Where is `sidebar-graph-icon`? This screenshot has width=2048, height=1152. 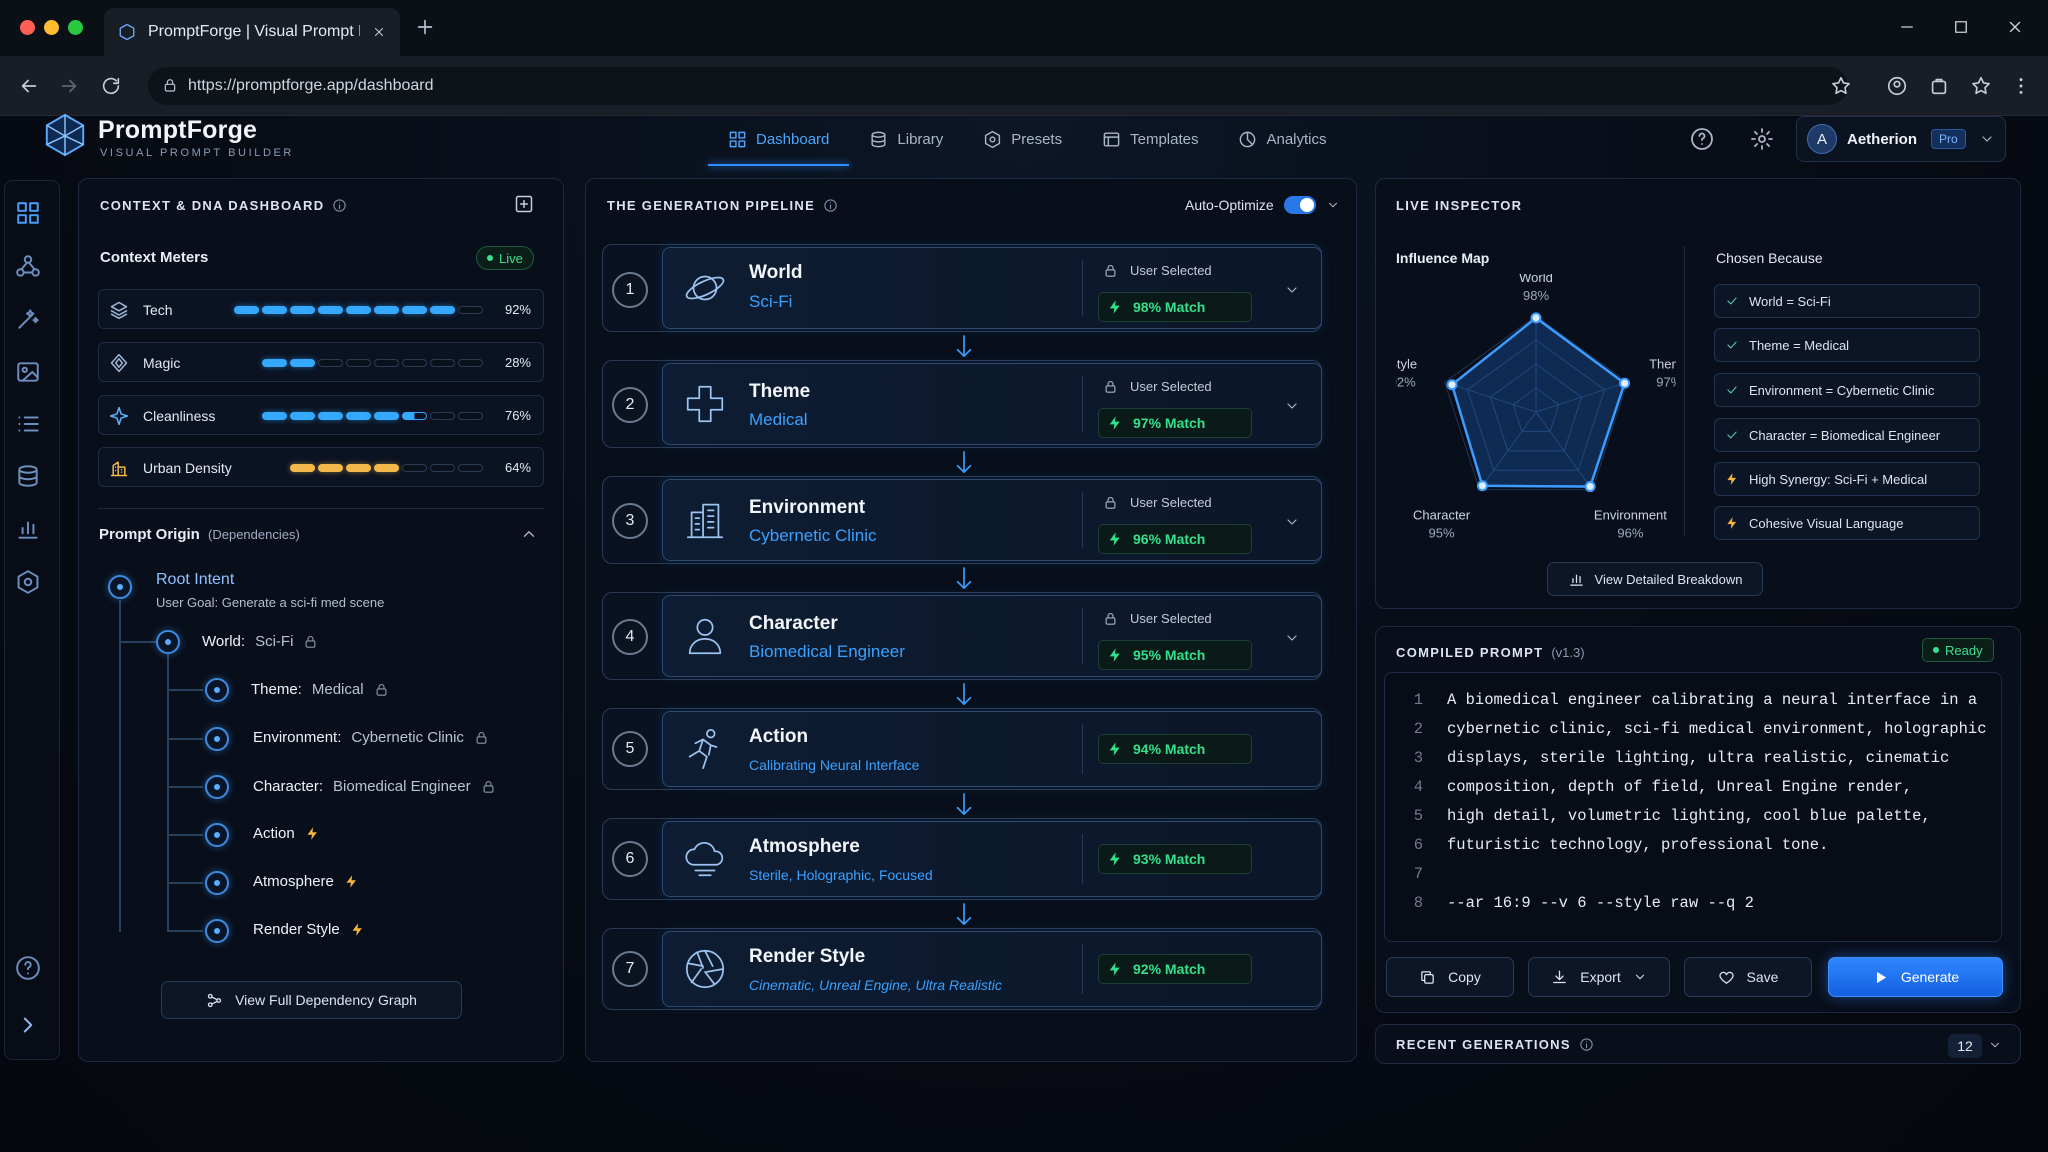
sidebar-graph-icon is located at coordinates (28, 266).